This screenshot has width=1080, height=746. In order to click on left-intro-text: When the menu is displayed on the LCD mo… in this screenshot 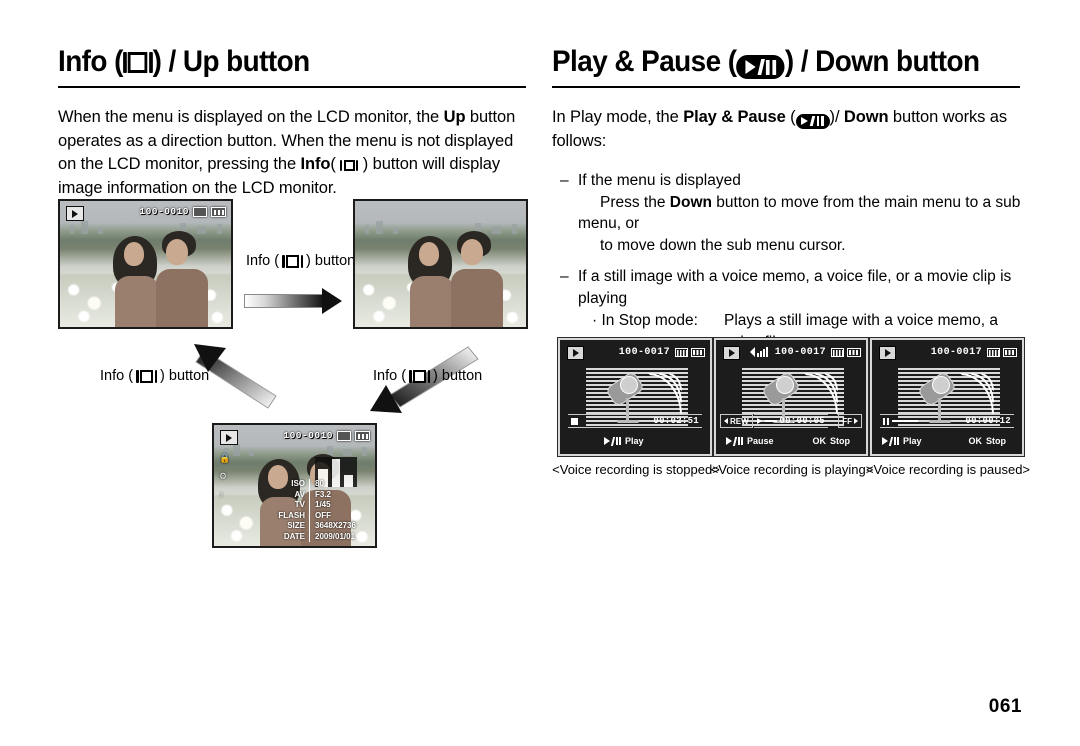, I will do `click(289, 153)`.